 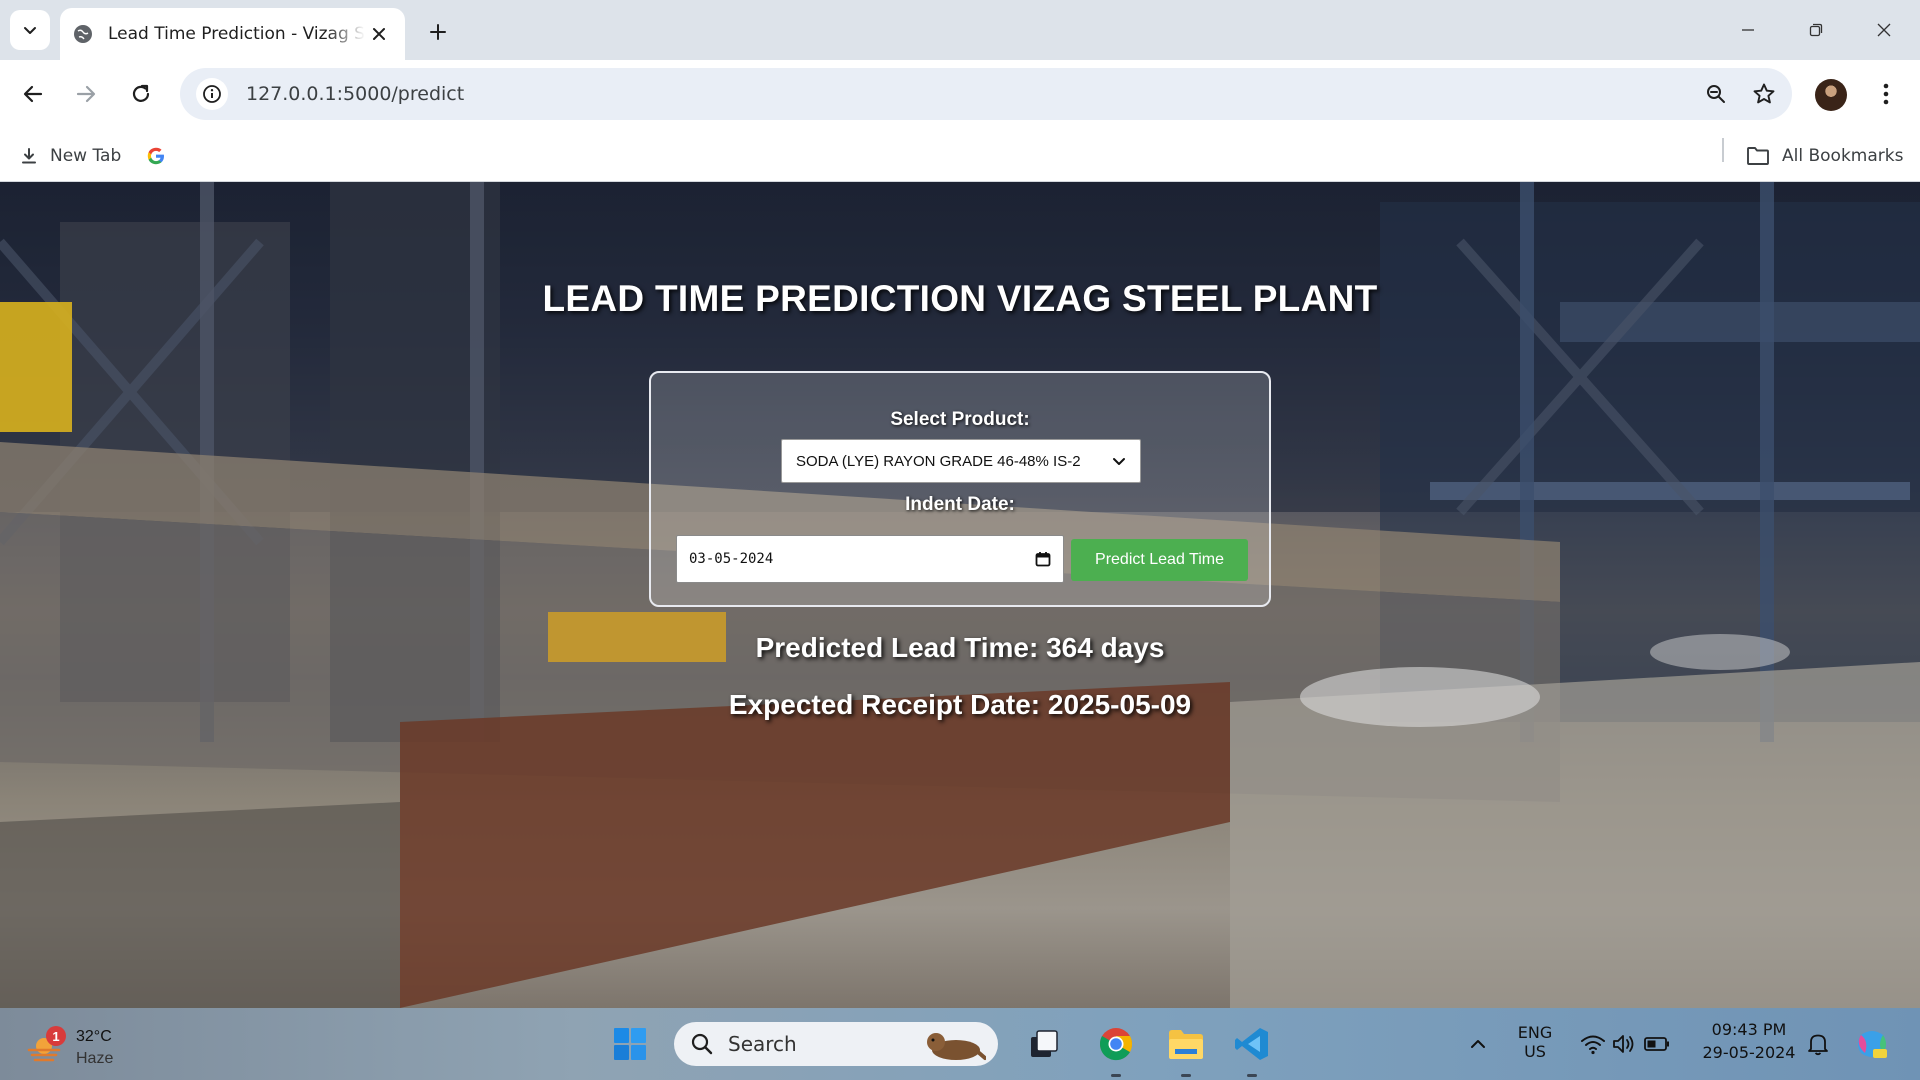 I want to click on address-bar: 127.0.0.1:5000/predict, so click(x=986, y=94).